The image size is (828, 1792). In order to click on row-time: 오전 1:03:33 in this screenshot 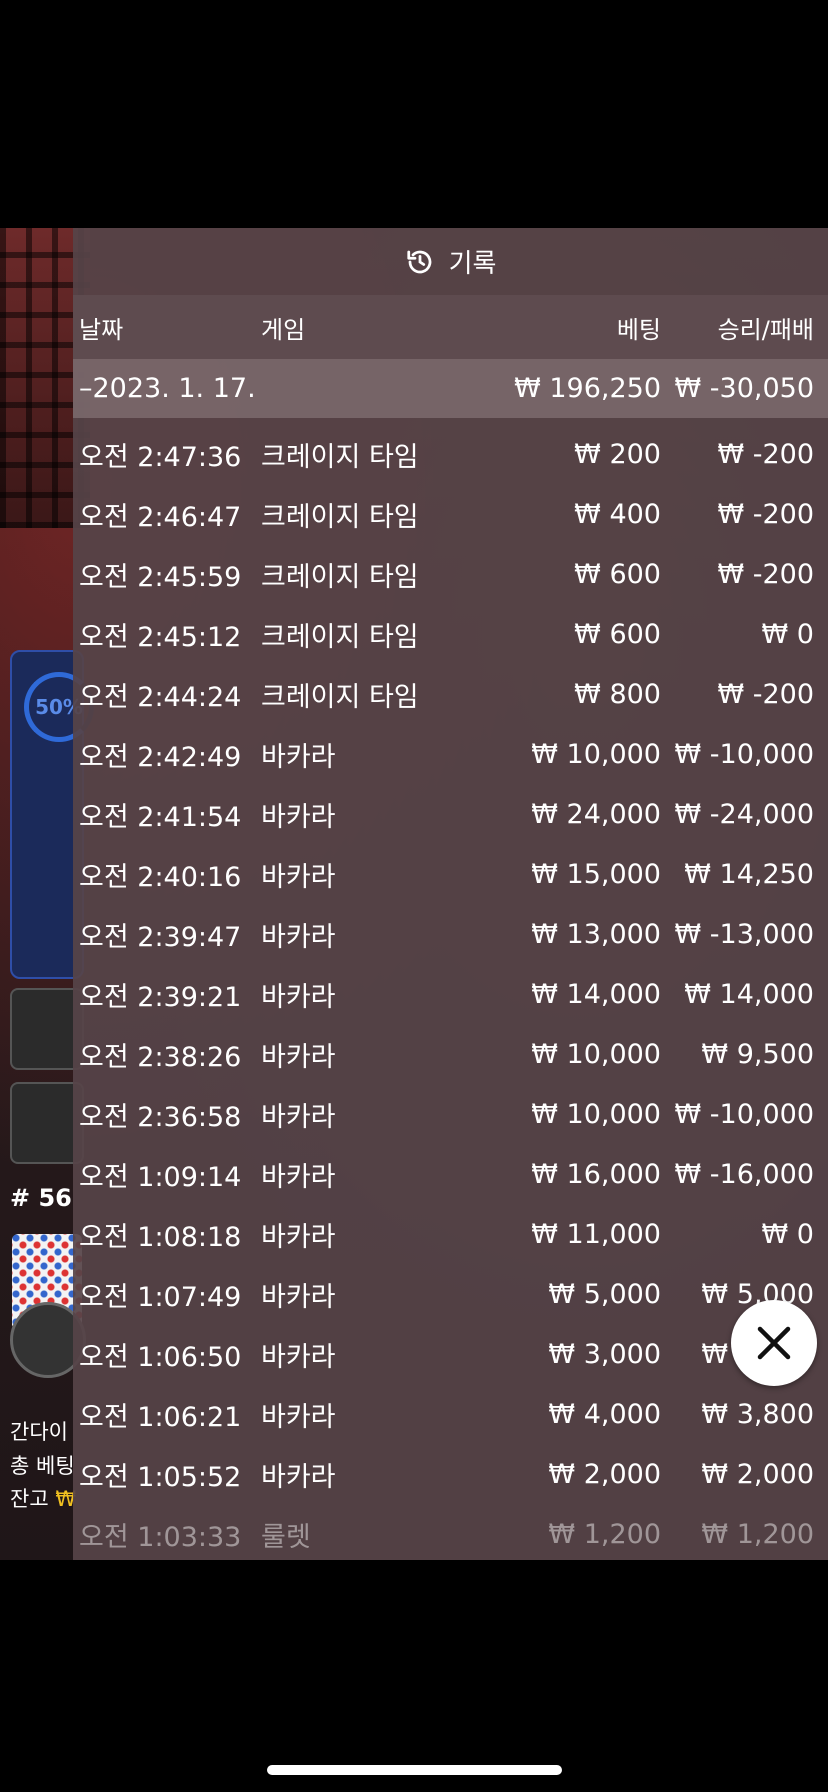, I will do `click(160, 1537)`.